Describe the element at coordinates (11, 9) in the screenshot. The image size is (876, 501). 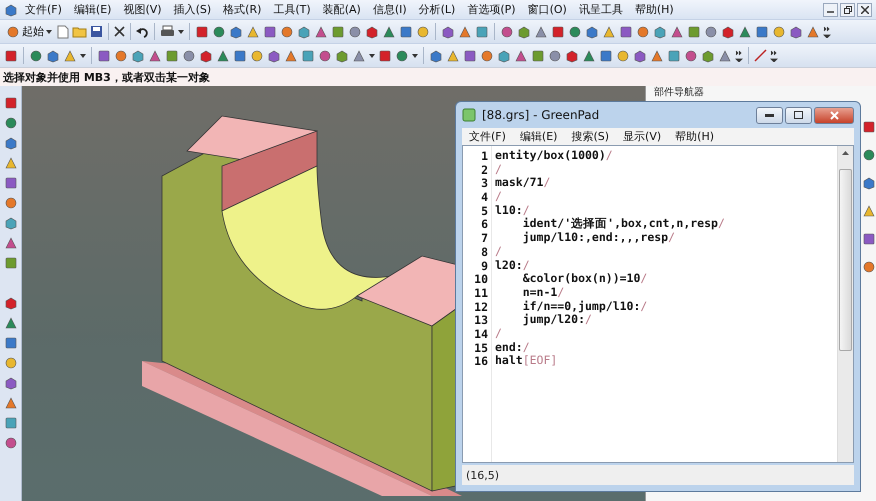
I see `app-logo-icon` at that location.